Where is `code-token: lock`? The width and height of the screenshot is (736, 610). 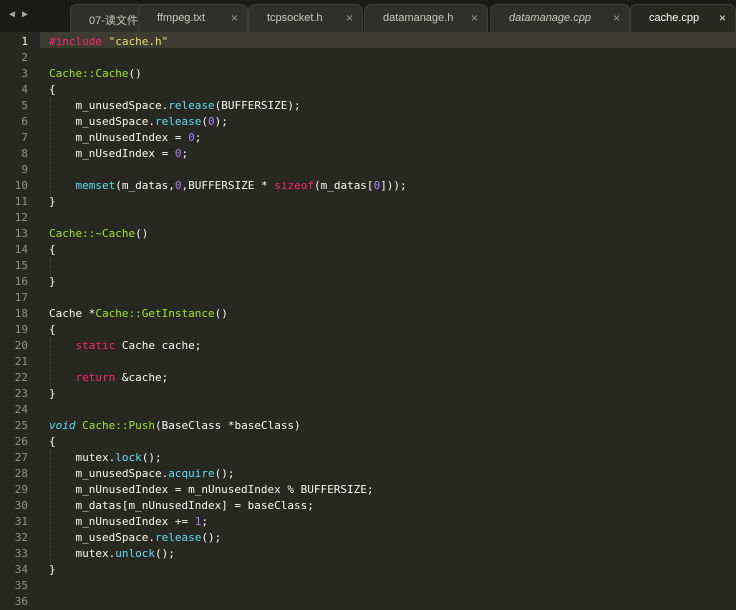 code-token: lock is located at coordinates (128, 457).